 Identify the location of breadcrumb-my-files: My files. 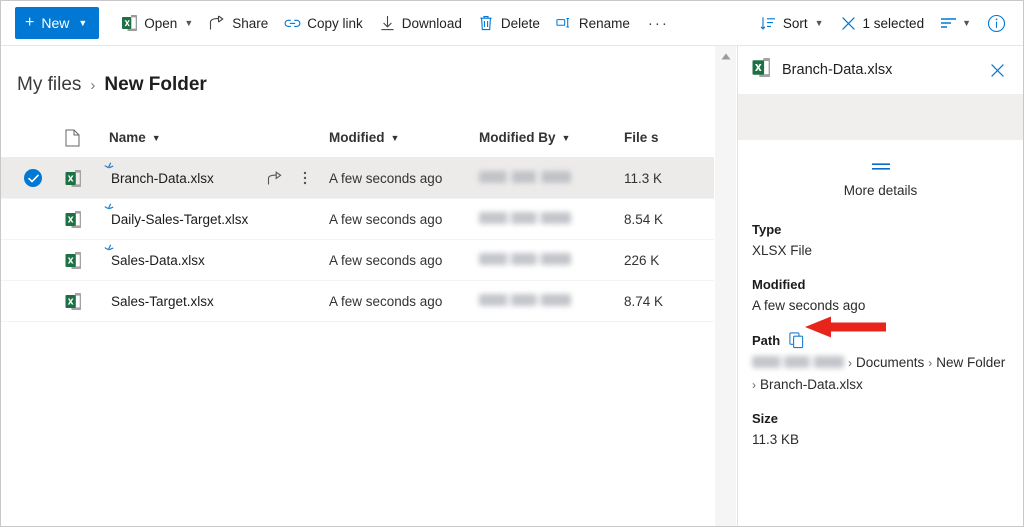
(49, 85).